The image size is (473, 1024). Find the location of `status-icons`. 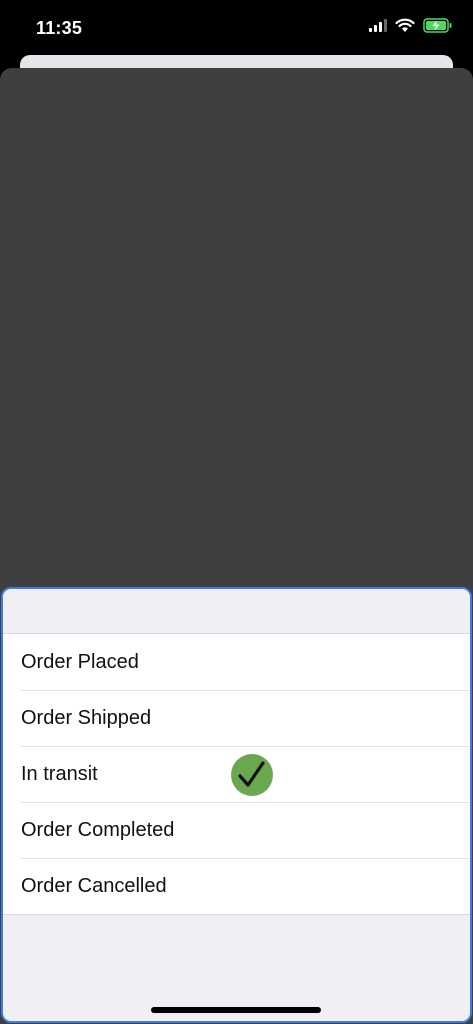

status-icons is located at coordinates (411, 25).